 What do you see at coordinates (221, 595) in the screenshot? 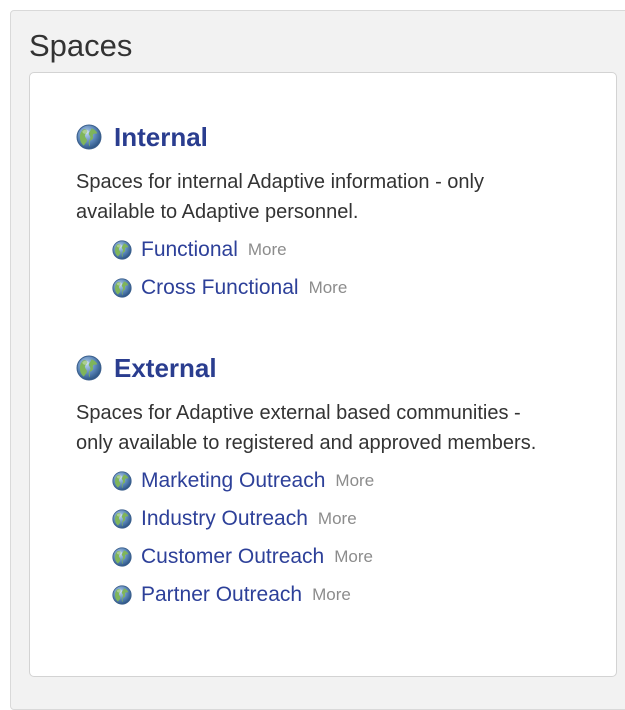
I see `space-link-partner-outreach: Partner Outreach` at bounding box center [221, 595].